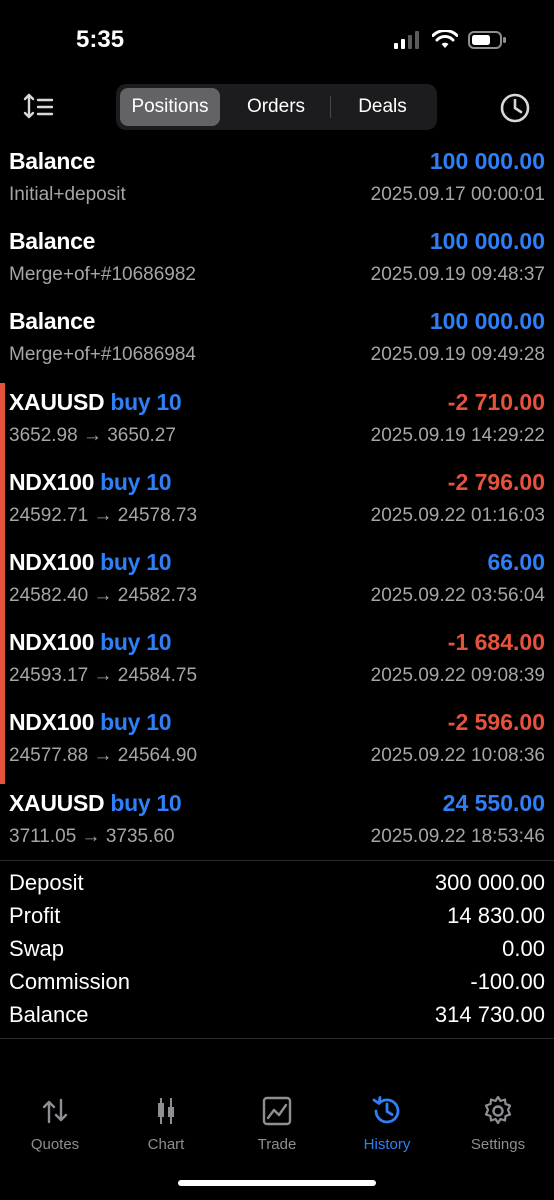 The image size is (554, 1200). What do you see at coordinates (382, 107) in the screenshot?
I see `tab-deals: Deals` at bounding box center [382, 107].